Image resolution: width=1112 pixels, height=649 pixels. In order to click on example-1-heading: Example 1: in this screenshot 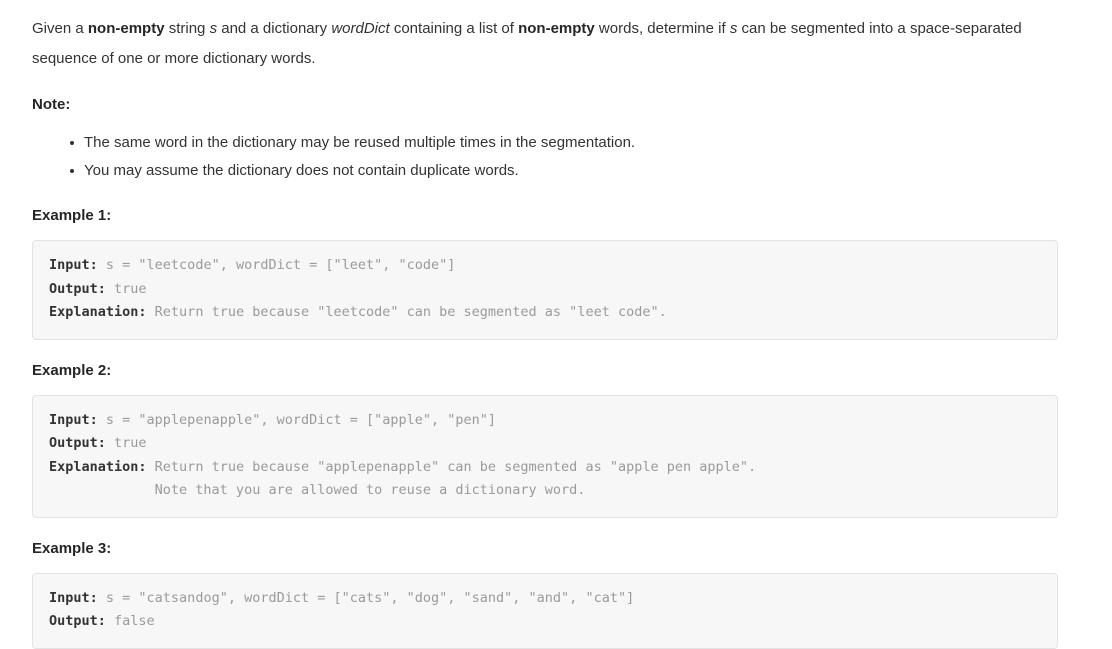, I will do `click(72, 215)`.